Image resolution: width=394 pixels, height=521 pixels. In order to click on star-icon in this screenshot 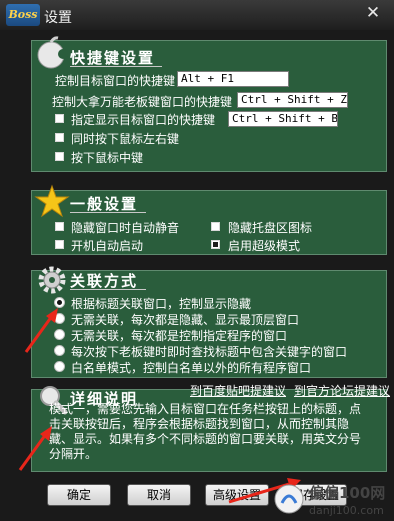, I will do `click(52, 201)`.